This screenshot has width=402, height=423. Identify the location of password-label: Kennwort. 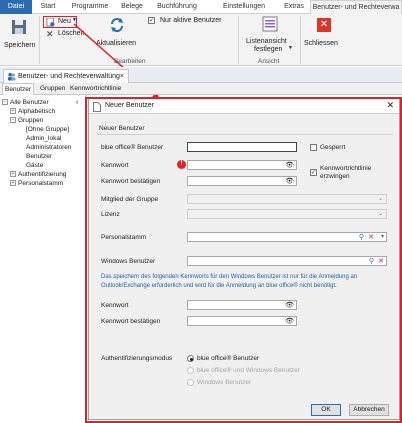
(115, 165).